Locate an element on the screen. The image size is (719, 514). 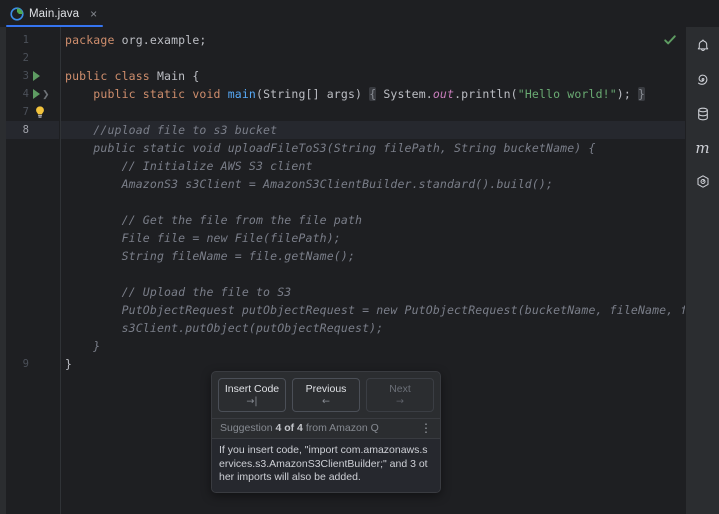
spiral-icon is located at coordinates (703, 80).